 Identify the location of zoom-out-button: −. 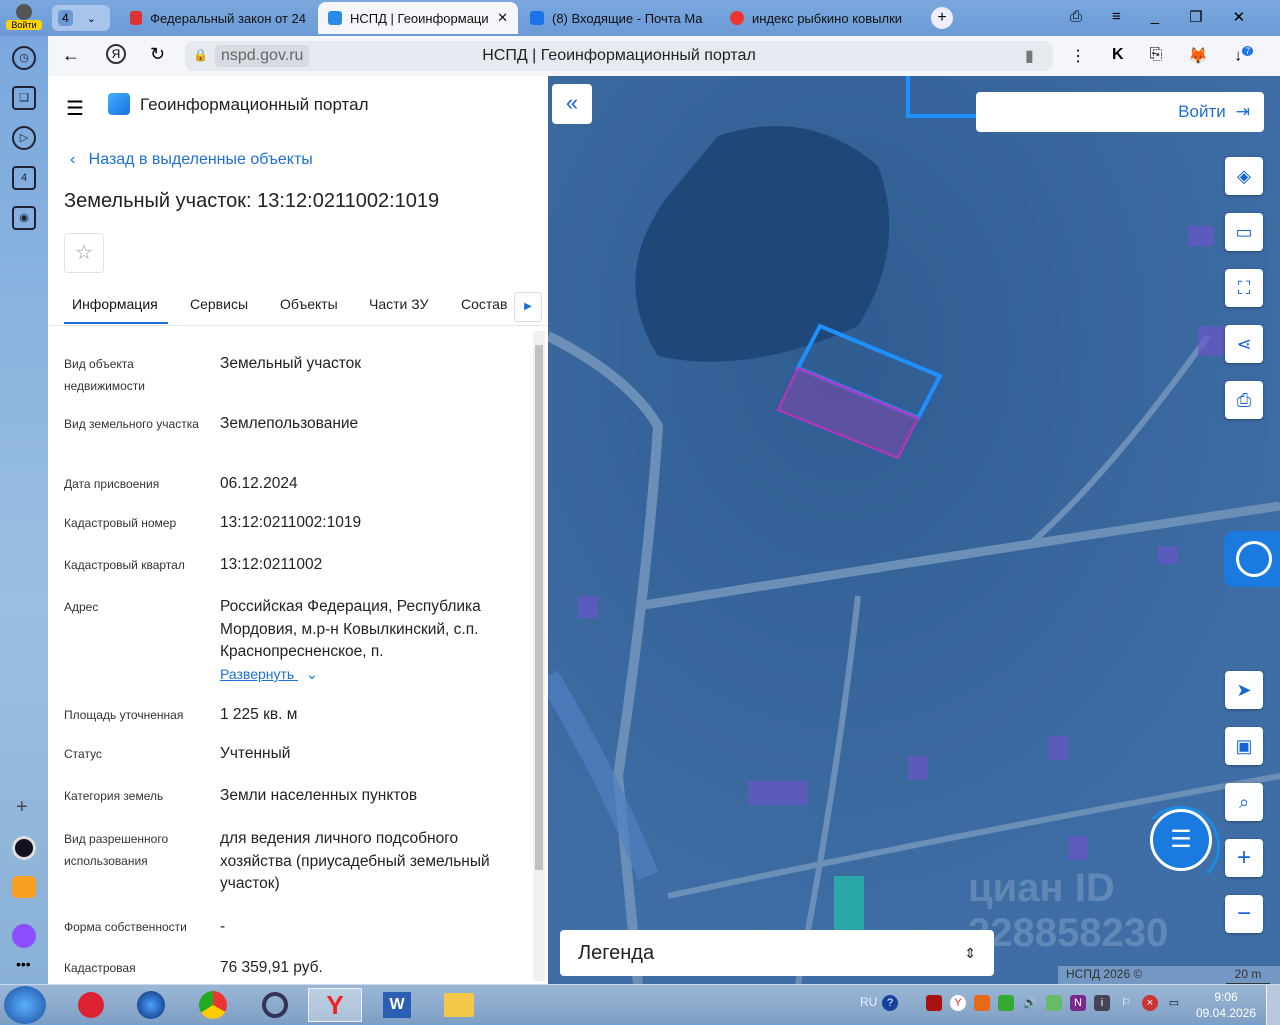
(1244, 914).